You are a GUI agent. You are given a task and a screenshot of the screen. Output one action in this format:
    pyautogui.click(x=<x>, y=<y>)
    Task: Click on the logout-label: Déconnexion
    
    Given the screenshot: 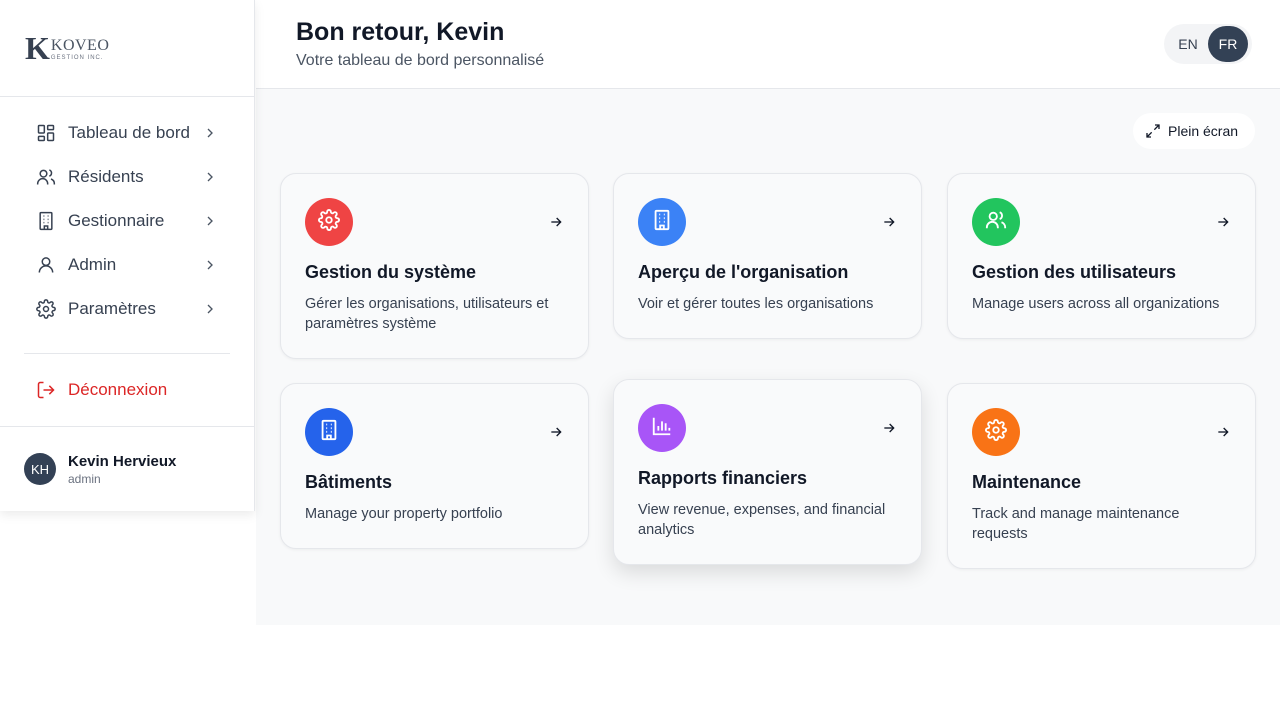 What is the action you would take?
    pyautogui.click(x=118, y=389)
    